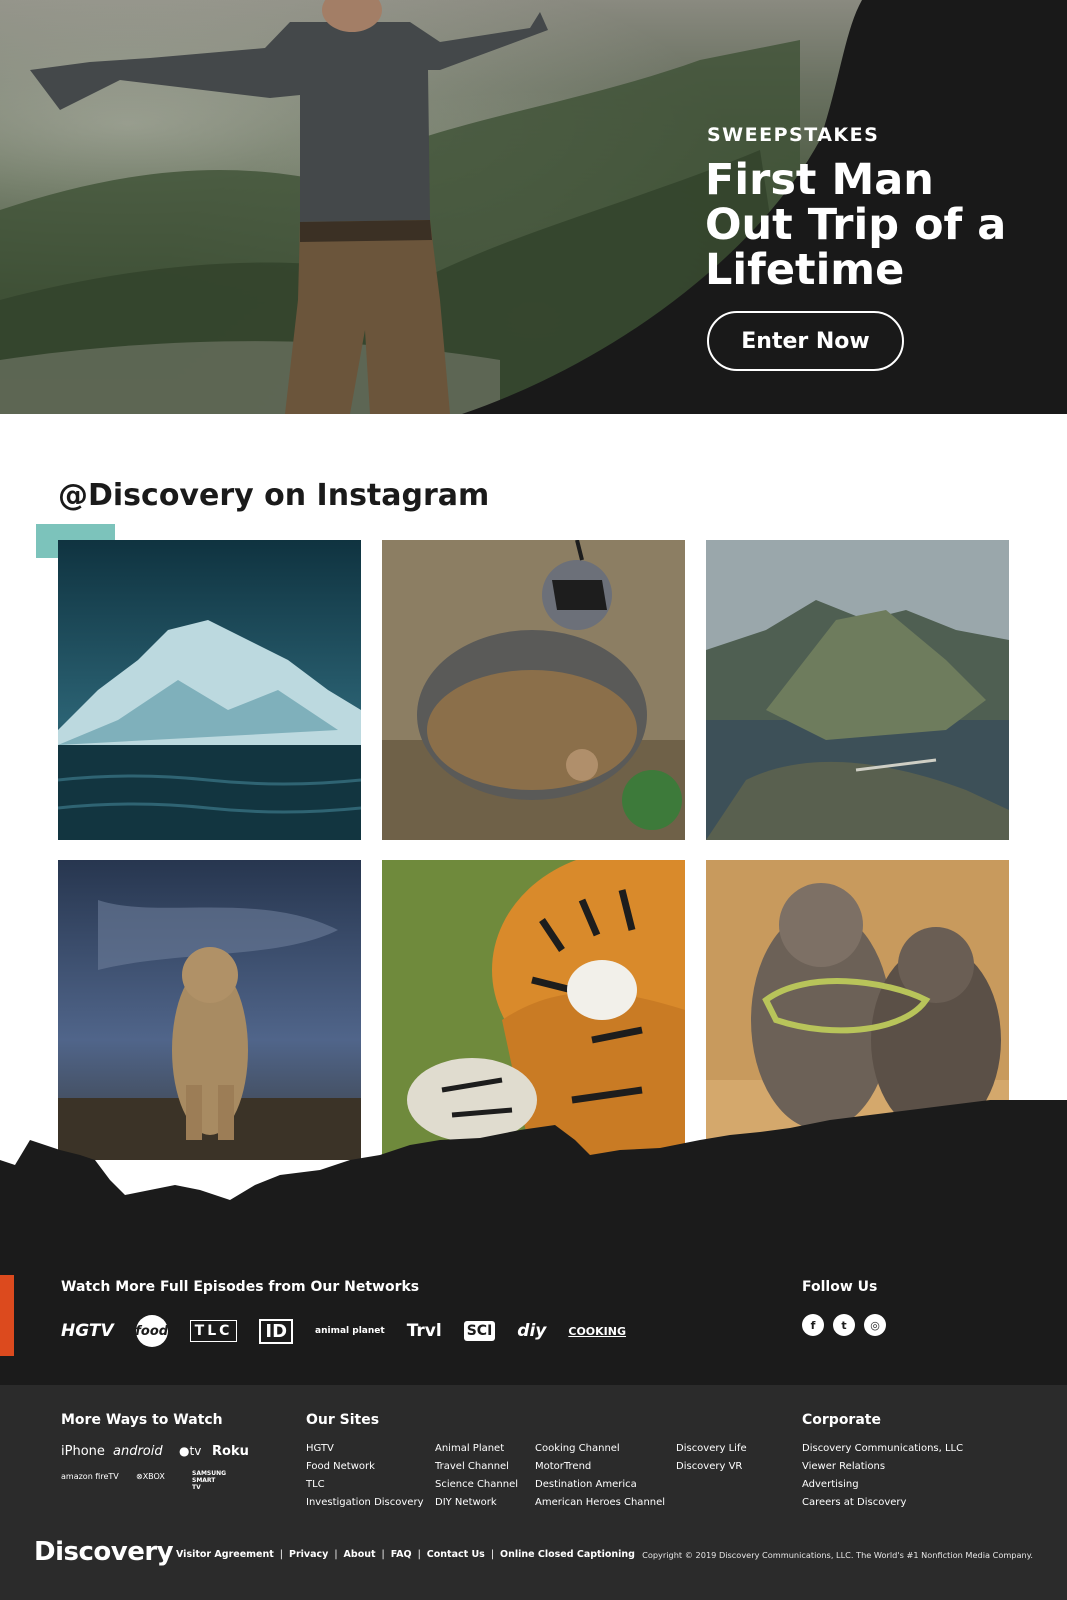  Describe the element at coordinates (472, 1466) in the screenshot. I see `site-link-travel-channel: Travel Channel` at that location.